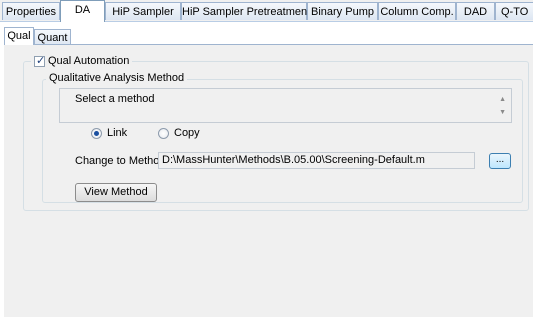 This screenshot has width=533, height=317. I want to click on scroll-down-icon: ▼, so click(502, 112).